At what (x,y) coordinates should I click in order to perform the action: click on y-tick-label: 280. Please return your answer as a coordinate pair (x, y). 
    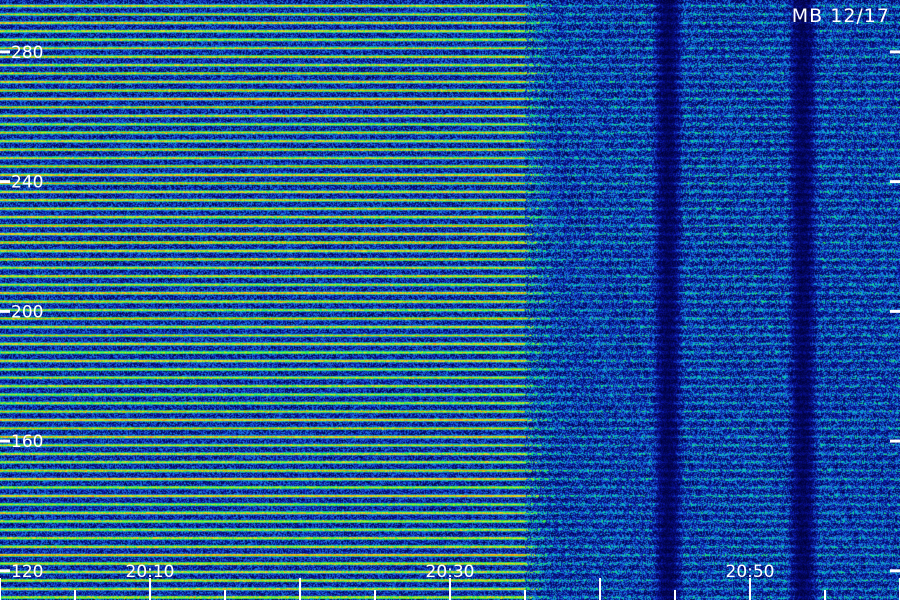
    Looking at the image, I should click on (27, 53).